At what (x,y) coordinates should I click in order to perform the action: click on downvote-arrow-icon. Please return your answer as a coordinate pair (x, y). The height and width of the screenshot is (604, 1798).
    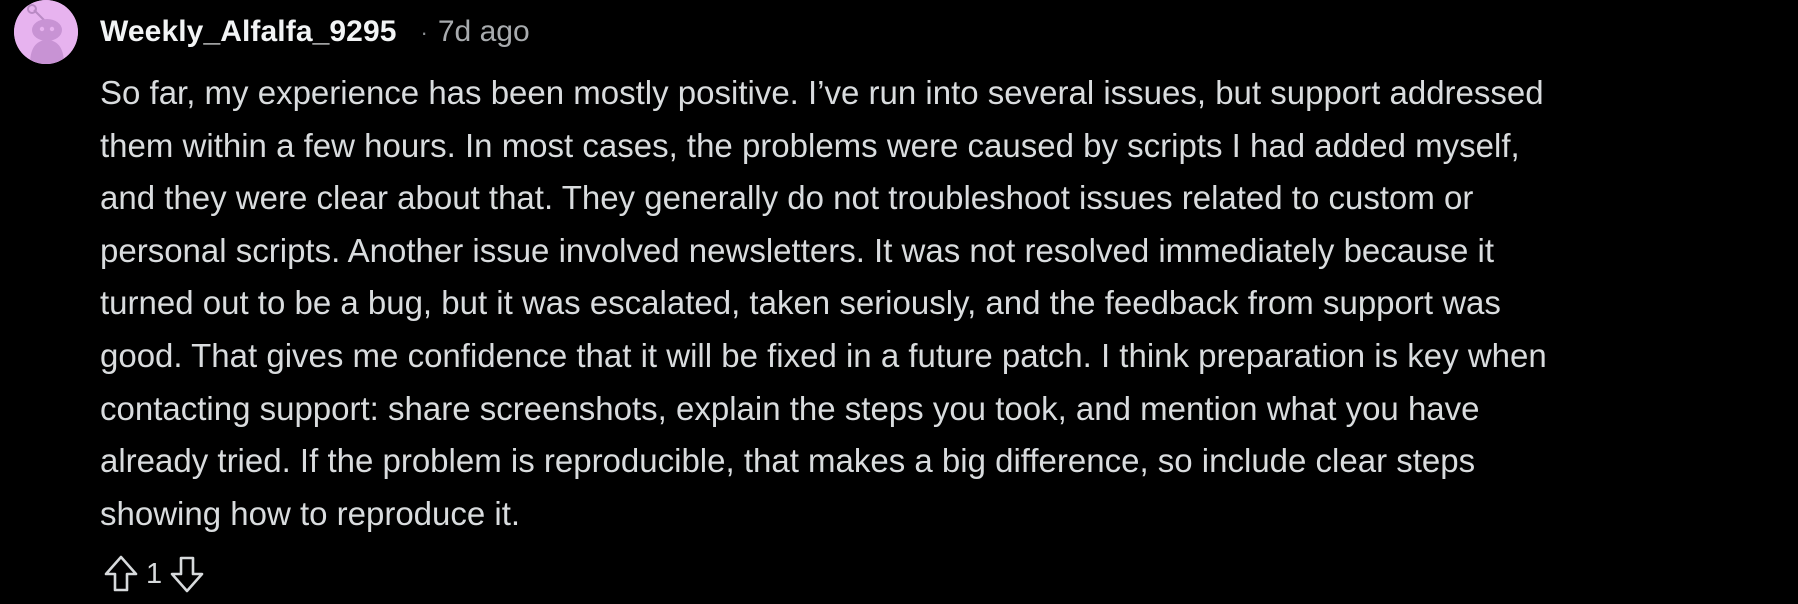
    Looking at the image, I should click on (187, 574).